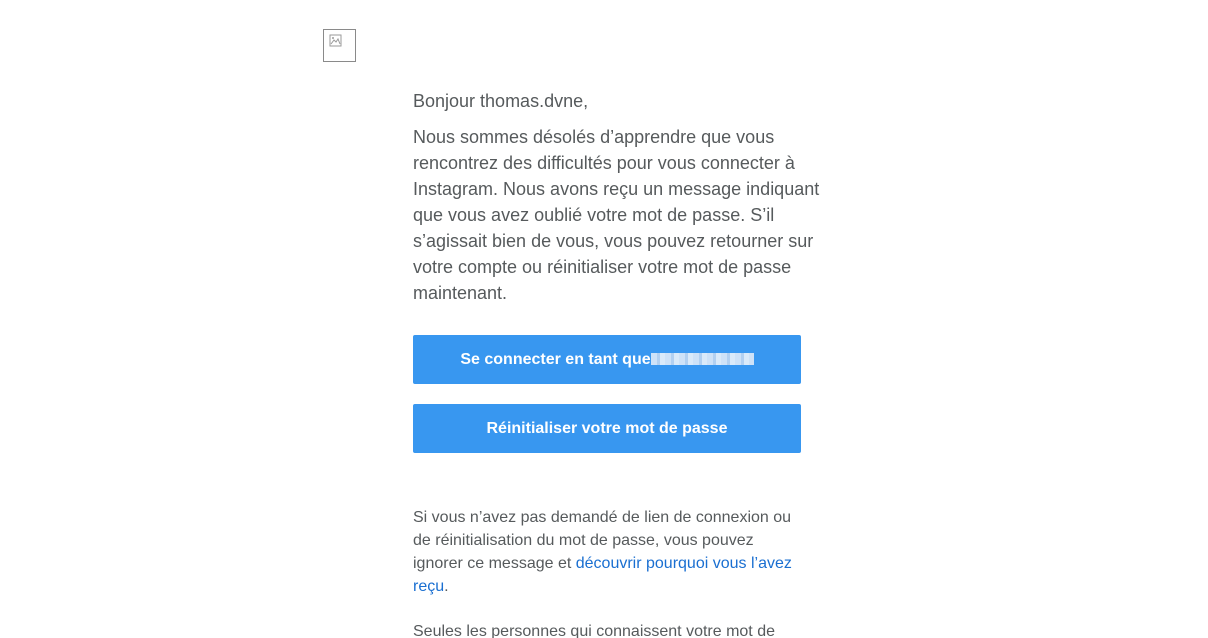 The image size is (1208, 638). What do you see at coordinates (555, 359) in the screenshot?
I see `login-button-label: Se connecter en tant que` at bounding box center [555, 359].